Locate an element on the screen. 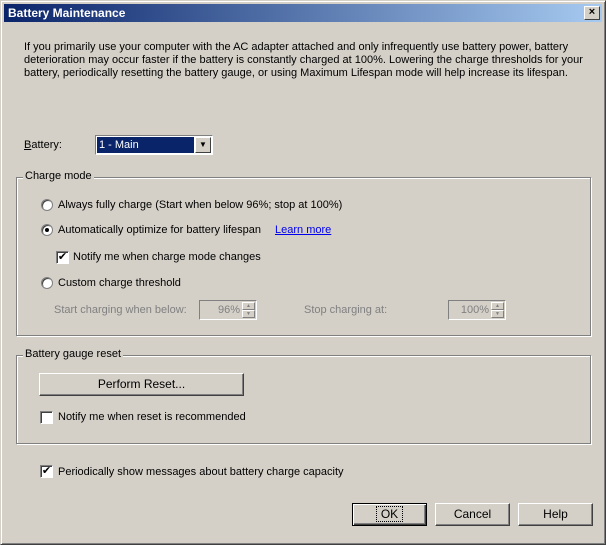 This screenshot has width=606, height=545. battery-select: 1 - Main ▼ is located at coordinates (154, 145).